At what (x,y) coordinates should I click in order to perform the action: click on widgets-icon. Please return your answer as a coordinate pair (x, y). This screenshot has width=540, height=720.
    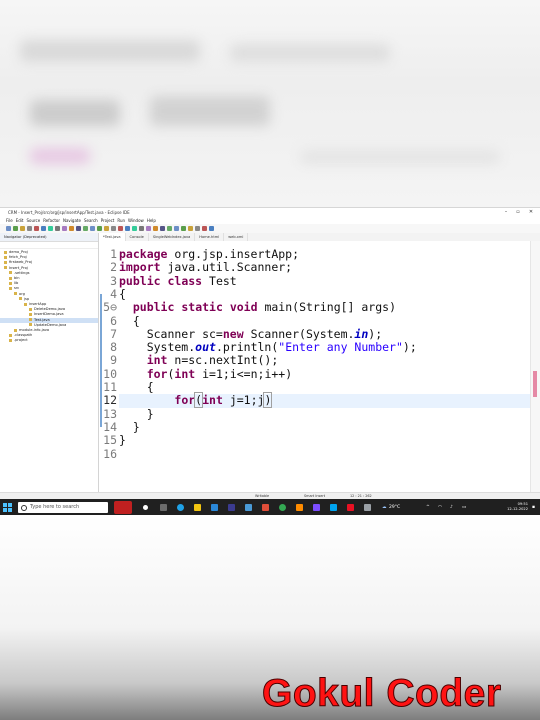
    Looking at the image, I should click on (163, 507).